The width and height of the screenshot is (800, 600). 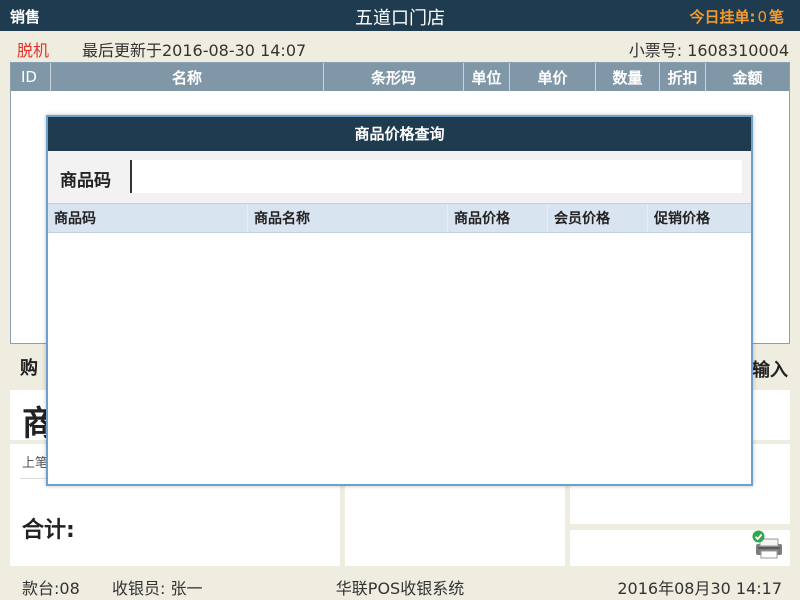 What do you see at coordinates (708, 50) in the screenshot?
I see `ticket-number: 小票号: 1608310004` at bounding box center [708, 50].